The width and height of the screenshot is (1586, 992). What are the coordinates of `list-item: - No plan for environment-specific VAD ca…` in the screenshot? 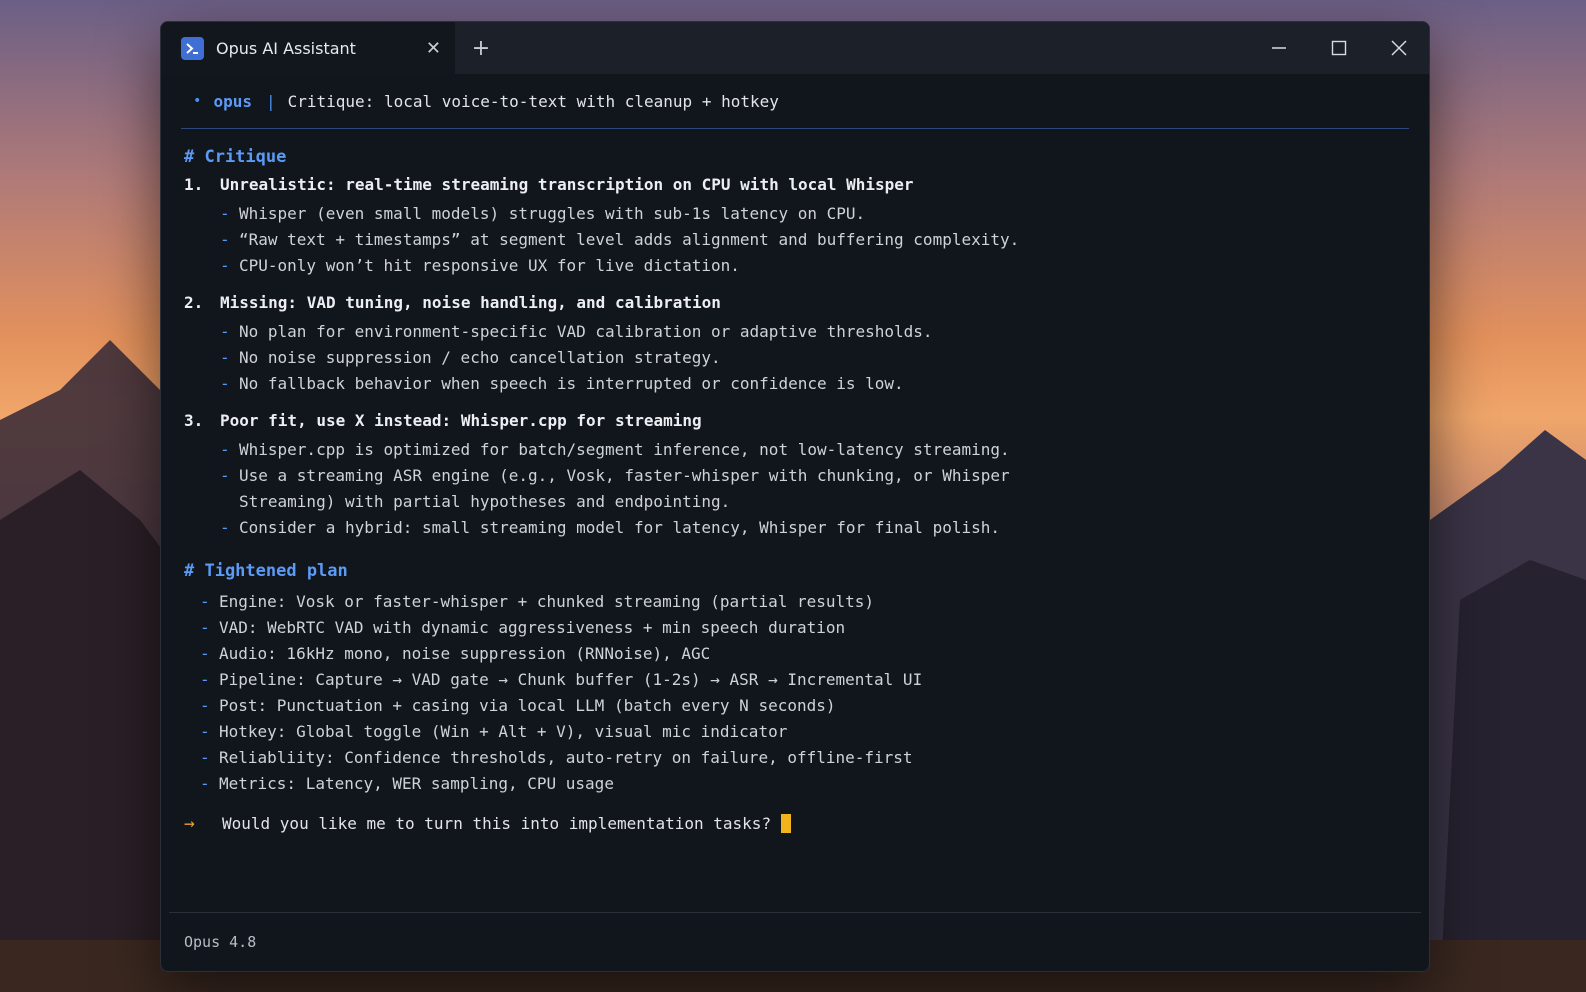 It's located at (576, 331).